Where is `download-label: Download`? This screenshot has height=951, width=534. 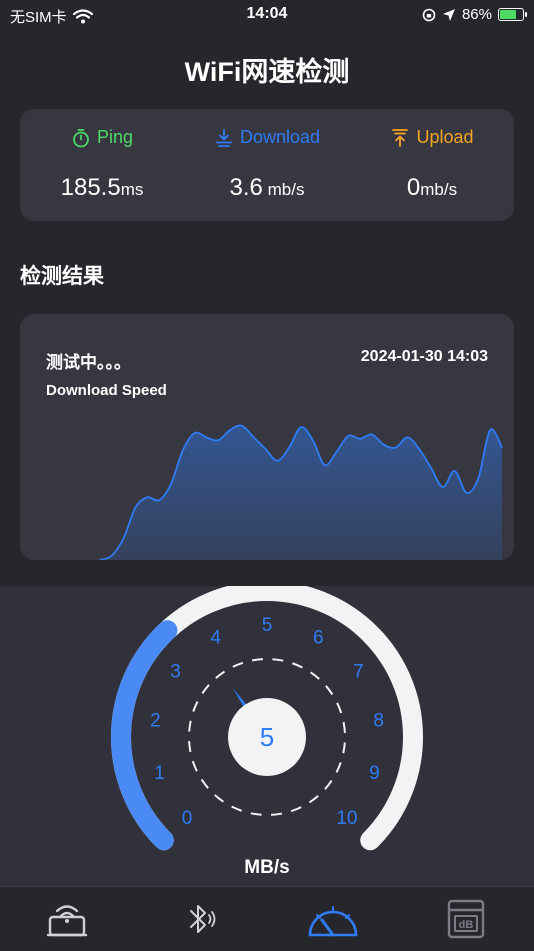 download-label: Download is located at coordinates (280, 137).